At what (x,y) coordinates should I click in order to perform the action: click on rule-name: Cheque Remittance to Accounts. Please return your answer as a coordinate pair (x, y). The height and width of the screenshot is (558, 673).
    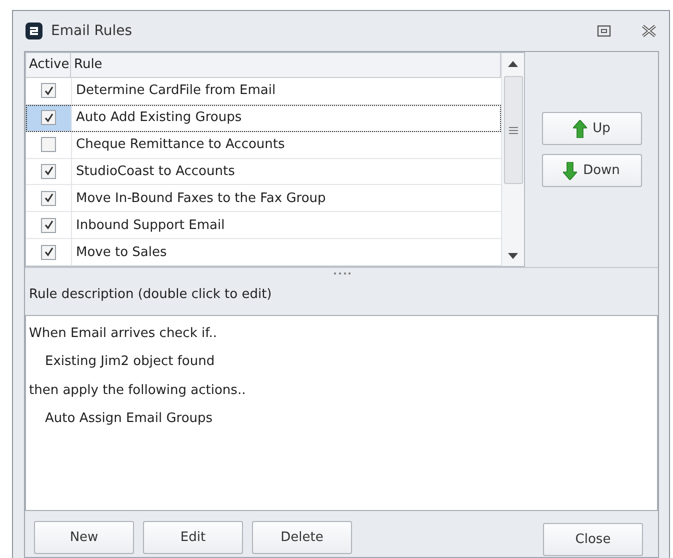
    Looking at the image, I should click on (180, 145).